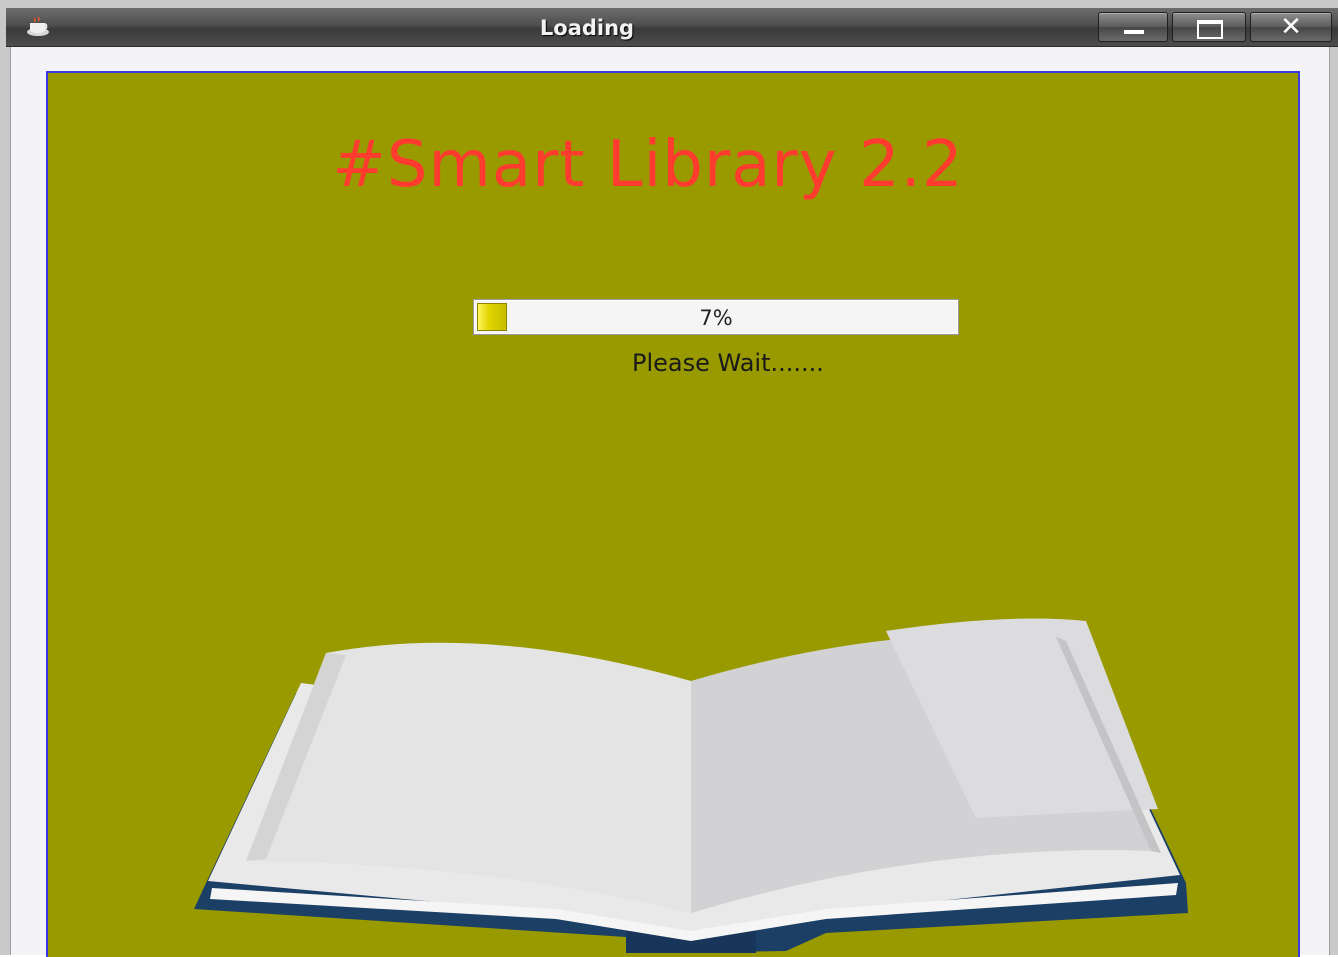 The image size is (1338, 957). I want to click on close-icon: ✕, so click(1291, 27).